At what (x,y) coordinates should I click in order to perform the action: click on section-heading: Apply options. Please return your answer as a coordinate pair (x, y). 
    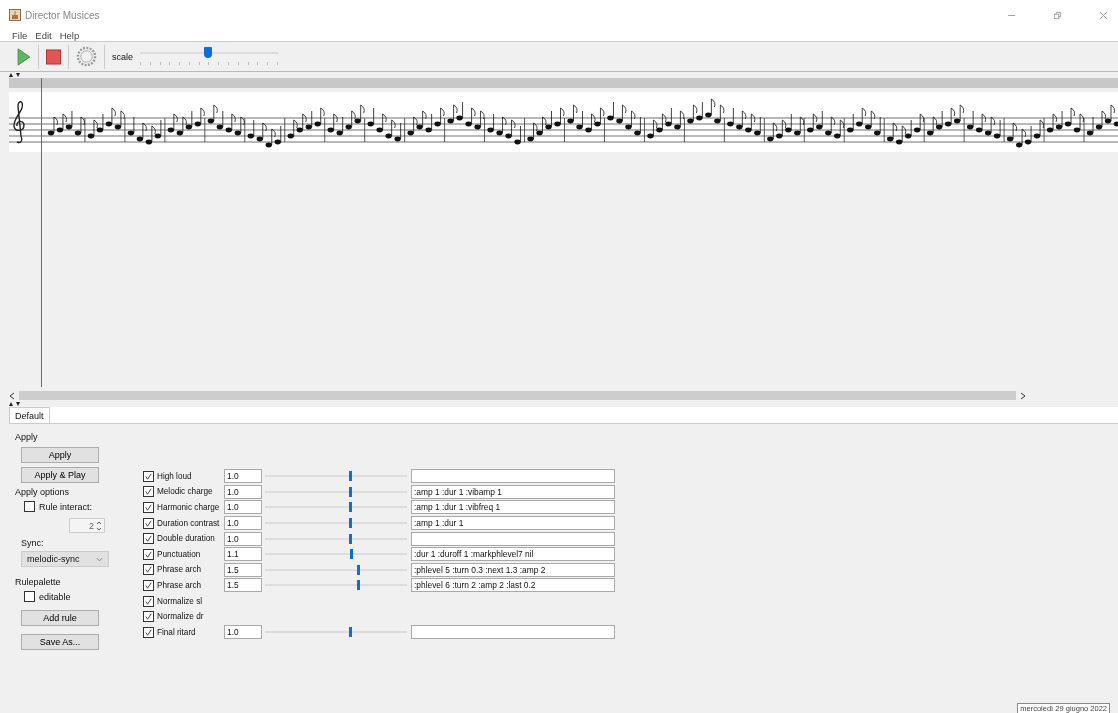
    Looking at the image, I should click on (42, 492).